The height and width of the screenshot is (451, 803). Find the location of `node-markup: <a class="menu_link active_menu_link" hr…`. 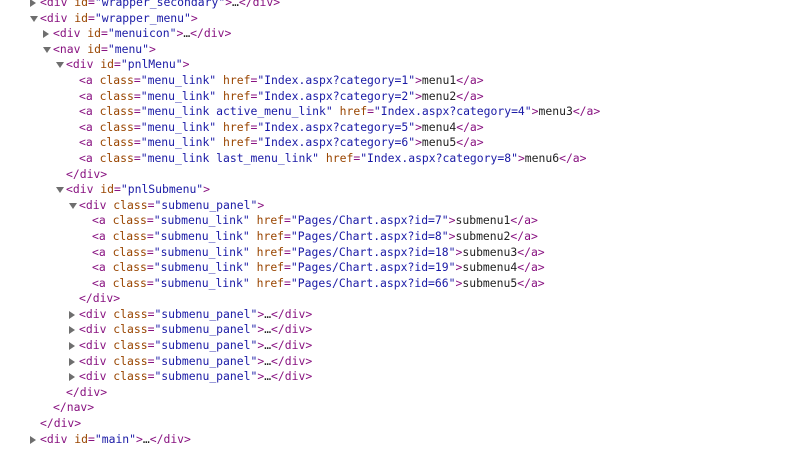

node-markup: <a class="menu_link active_menu_link" hr… is located at coordinates (339, 112).